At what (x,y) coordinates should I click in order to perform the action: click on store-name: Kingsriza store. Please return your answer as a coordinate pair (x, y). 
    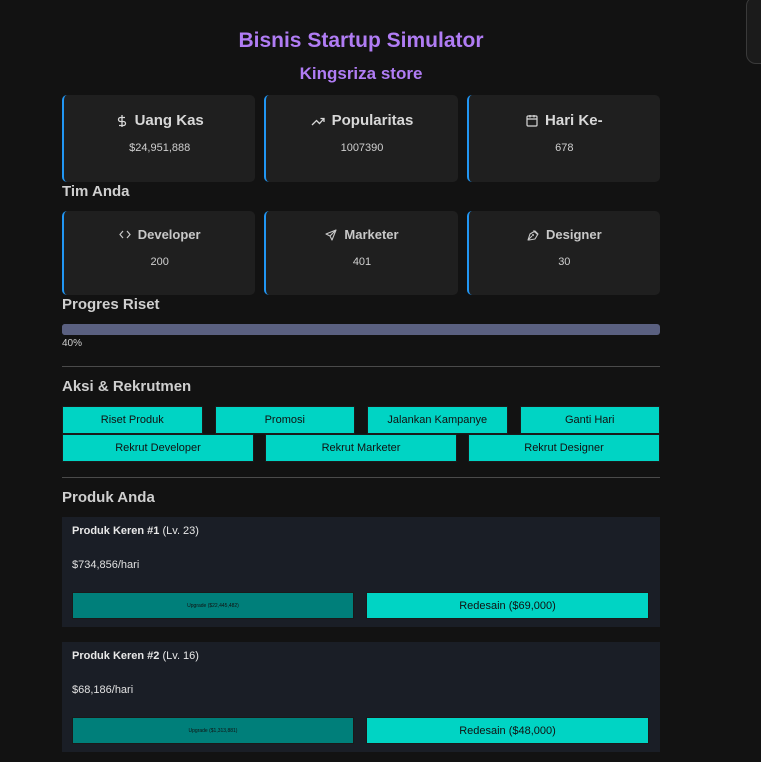
    Looking at the image, I should click on (361, 73).